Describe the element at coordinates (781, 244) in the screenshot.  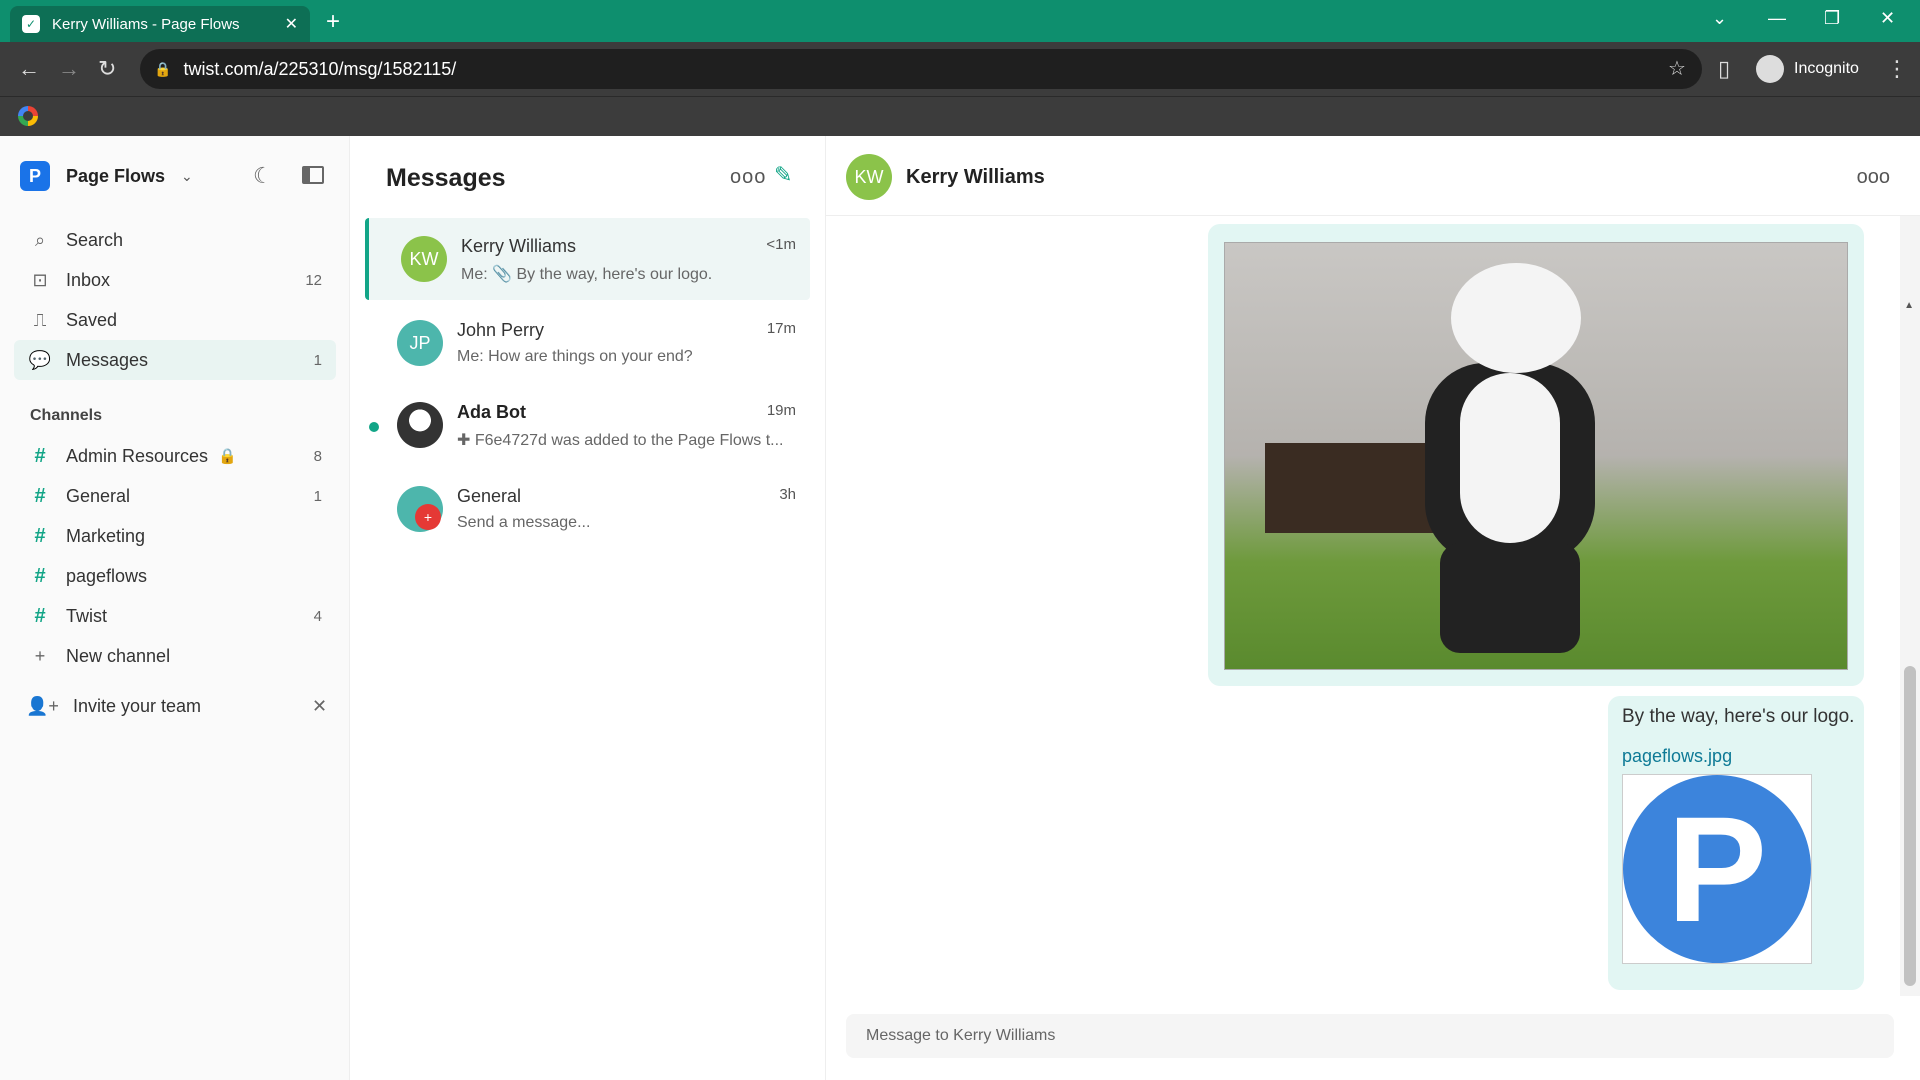
I see `conversation-time: <1m` at that location.